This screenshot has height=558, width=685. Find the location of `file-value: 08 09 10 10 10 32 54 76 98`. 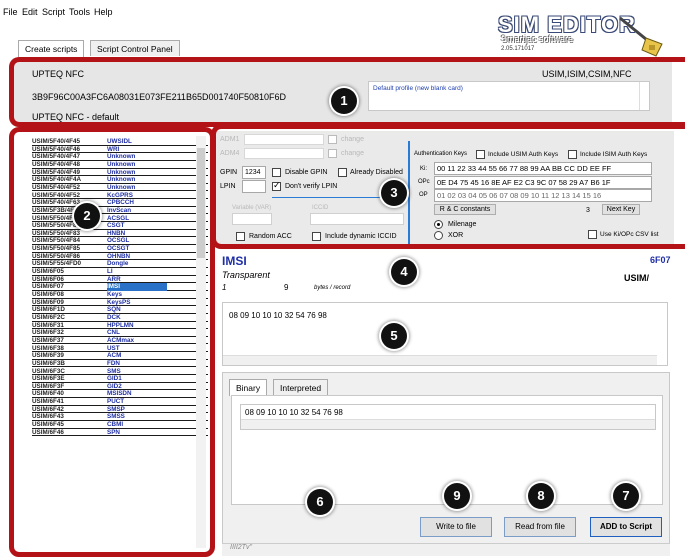

file-value: 08 09 10 10 10 32 54 76 98 is located at coordinates (278, 315).